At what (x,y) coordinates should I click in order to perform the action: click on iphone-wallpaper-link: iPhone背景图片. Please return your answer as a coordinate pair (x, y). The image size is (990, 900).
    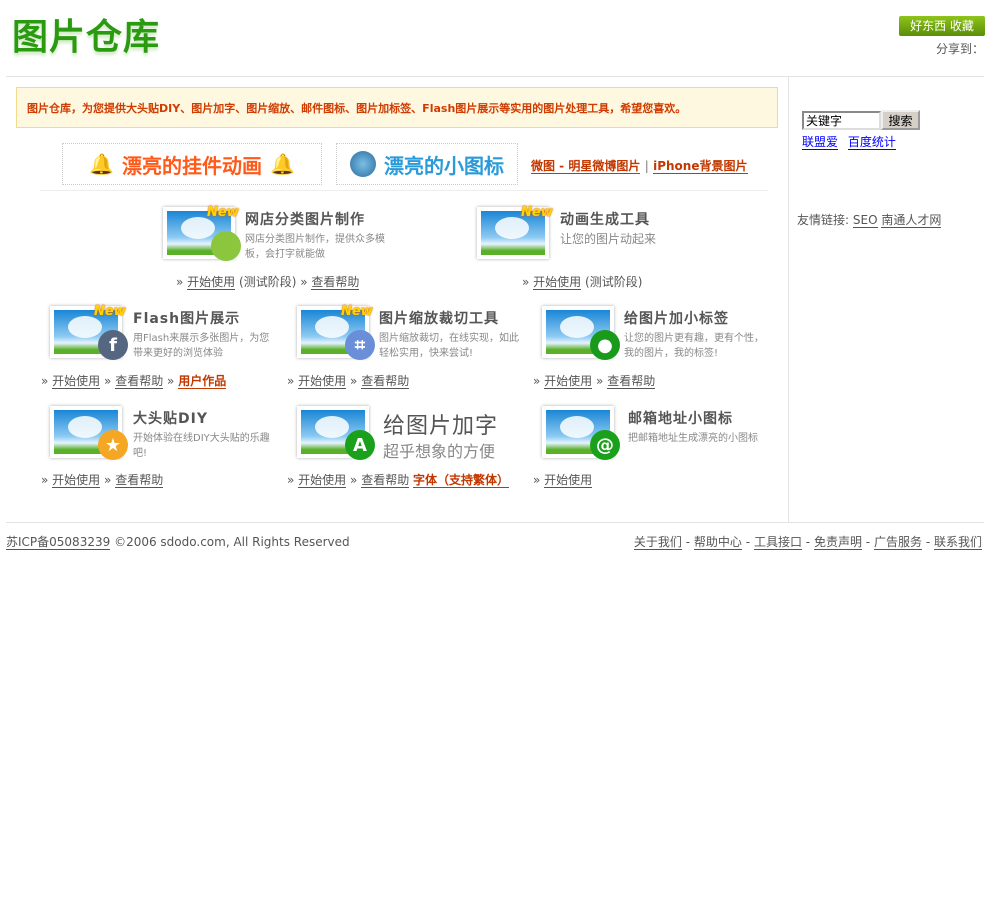
    Looking at the image, I should click on (700, 166).